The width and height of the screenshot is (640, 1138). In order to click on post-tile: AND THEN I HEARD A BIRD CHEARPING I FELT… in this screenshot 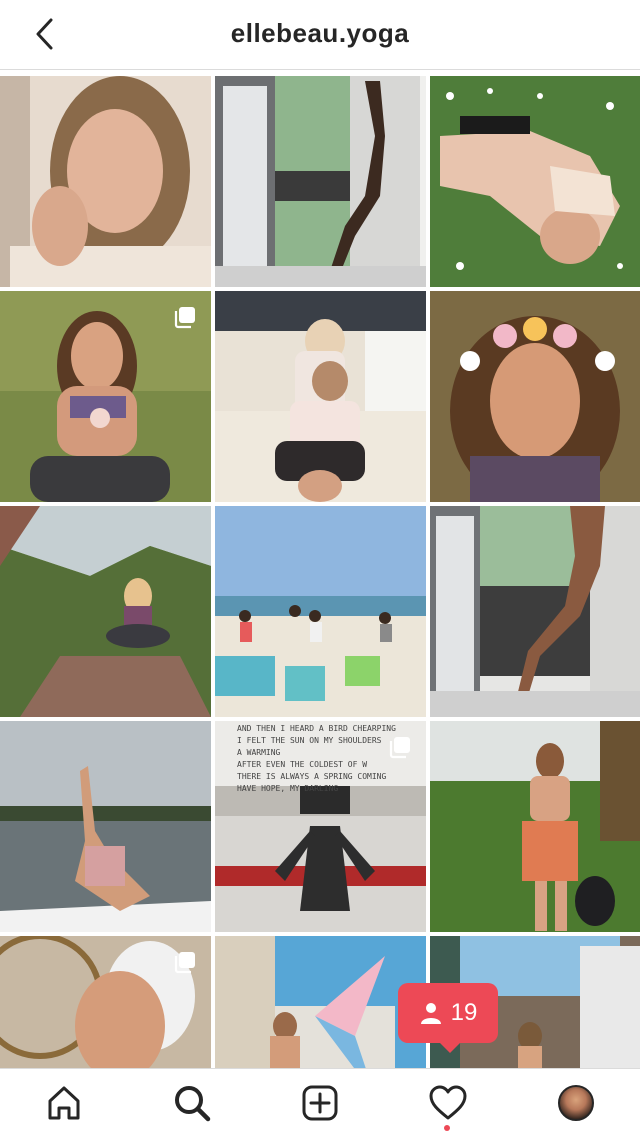, I will do `click(320, 826)`.